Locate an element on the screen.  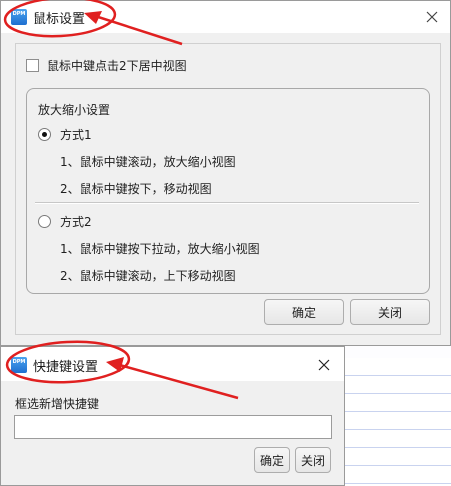
center-view-checkbox-row: 鼠标中键点击2下居中视图 is located at coordinates (106, 65).